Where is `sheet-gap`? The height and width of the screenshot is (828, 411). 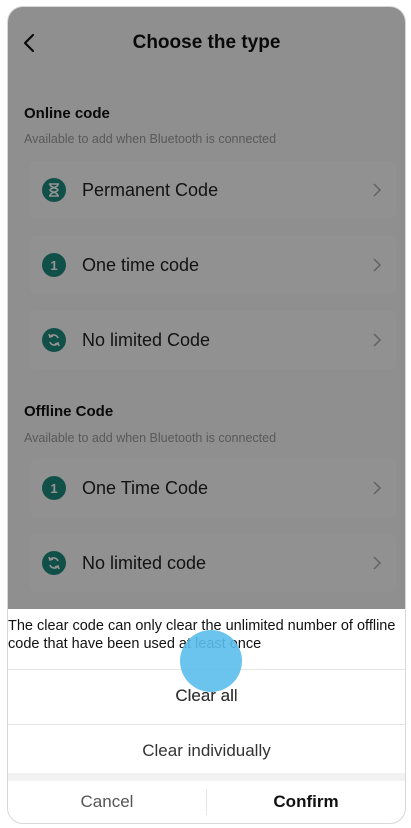 sheet-gap is located at coordinates (206, 777).